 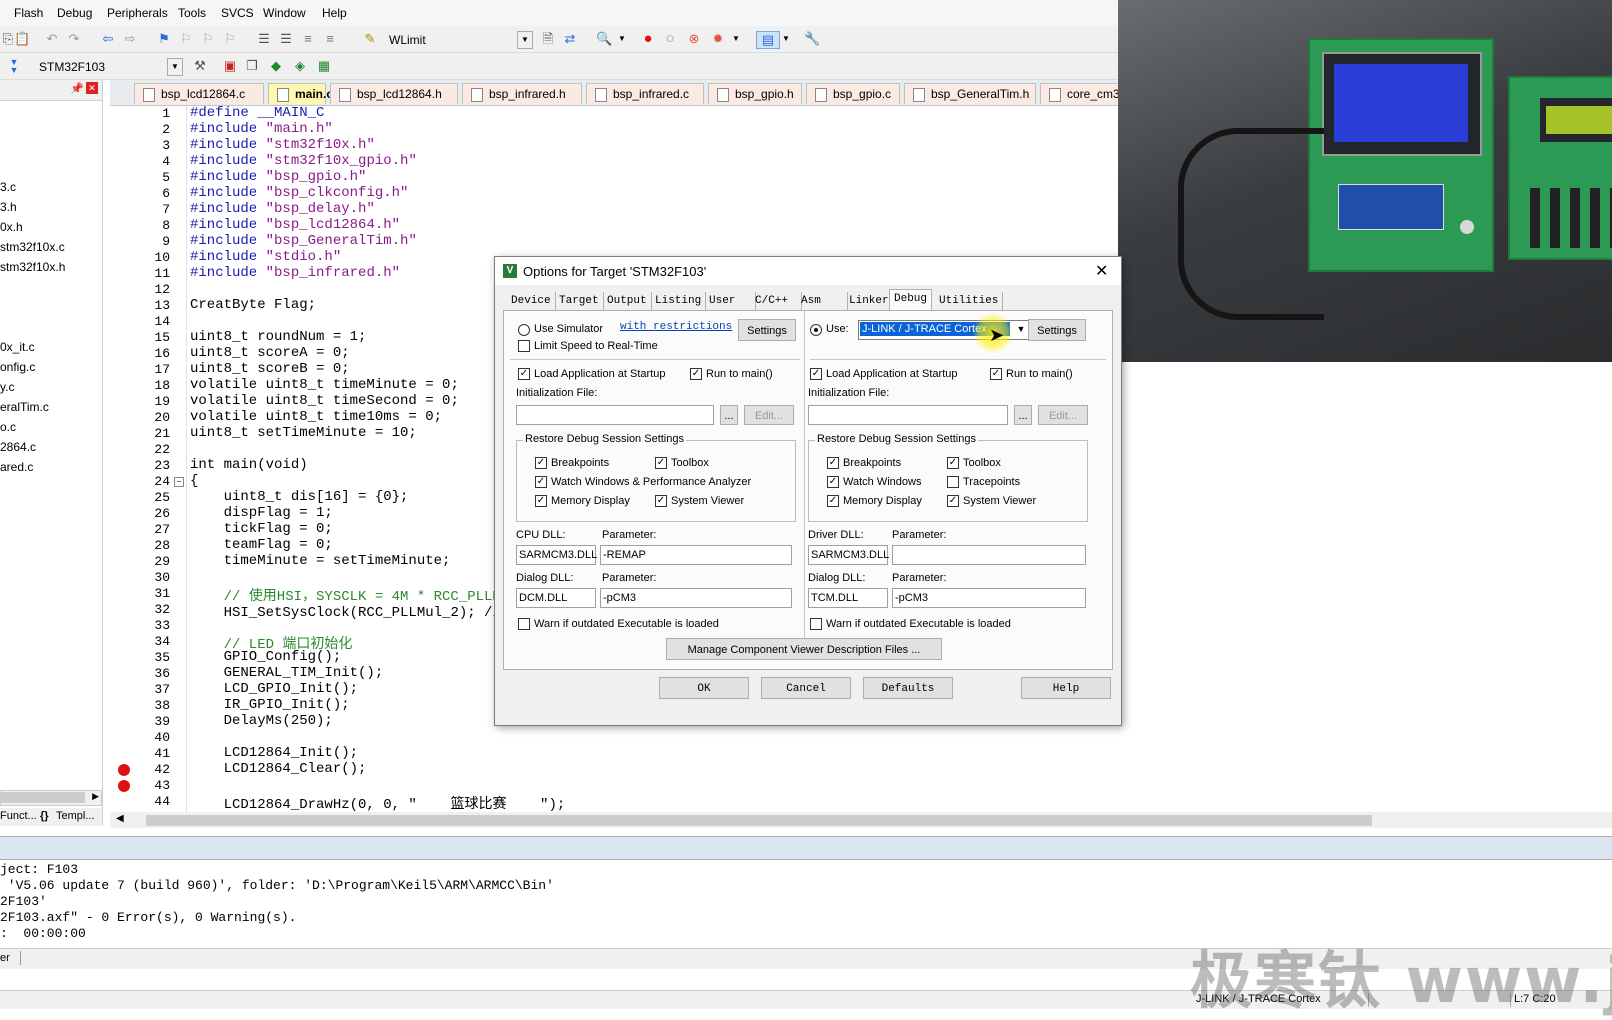 What do you see at coordinates (730, 301) in the screenshot?
I see `tab-user: User` at bounding box center [730, 301].